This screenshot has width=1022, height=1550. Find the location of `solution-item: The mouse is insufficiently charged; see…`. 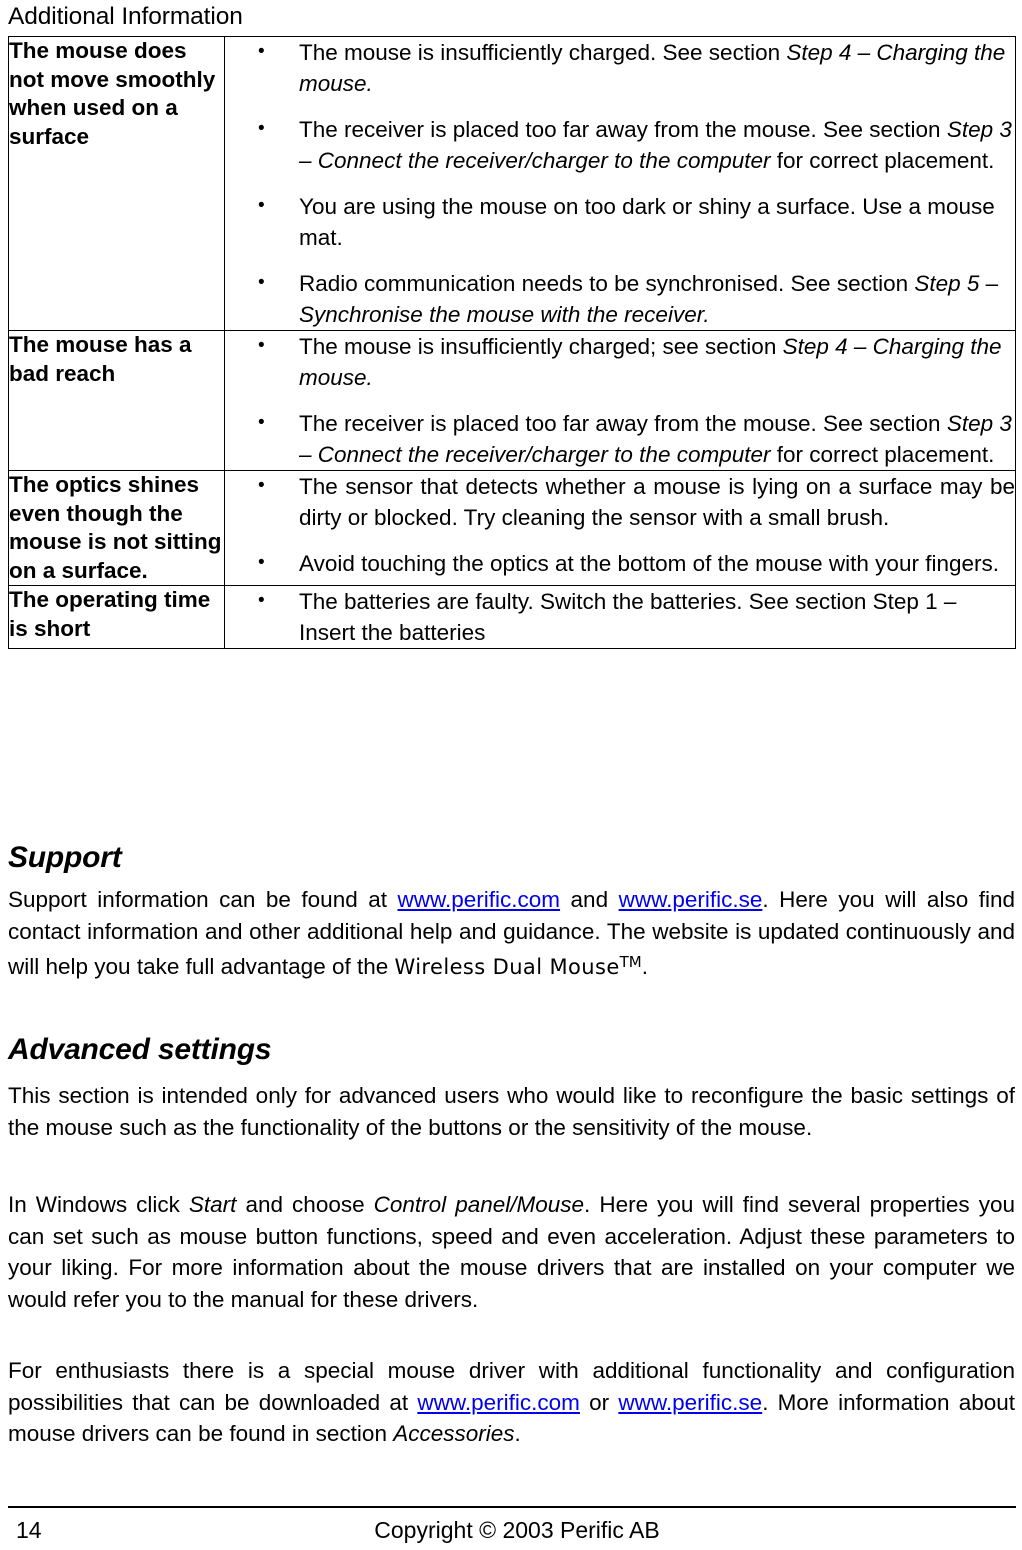

solution-item: The mouse is insufficiently charged; see… is located at coordinates (620, 361).